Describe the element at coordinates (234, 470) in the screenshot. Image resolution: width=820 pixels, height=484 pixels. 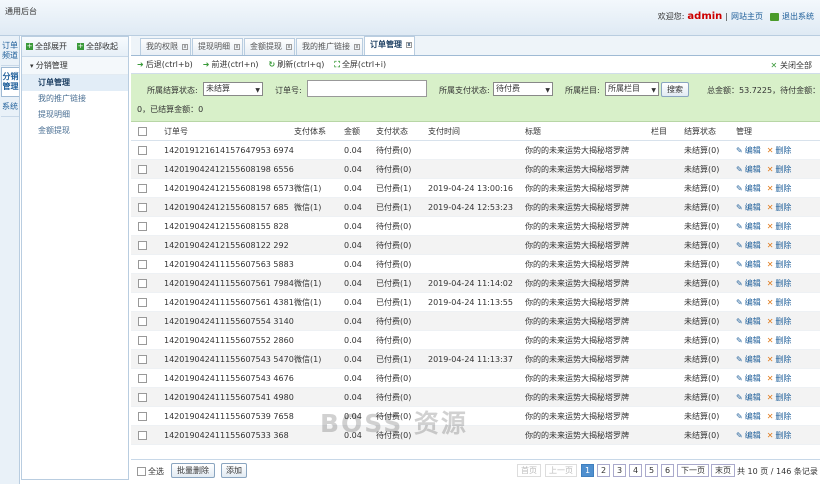
I see `add-button: 添加` at that location.